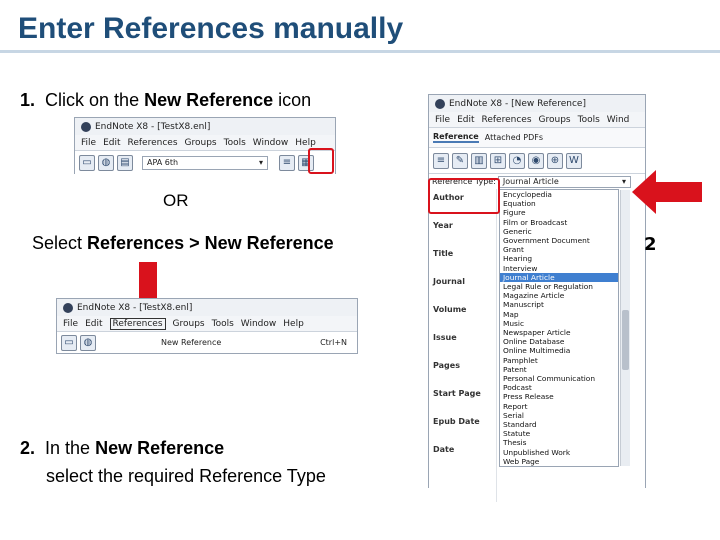 The height and width of the screenshot is (540, 720). I want to click on attach-icon: ⊞, so click(498, 160).